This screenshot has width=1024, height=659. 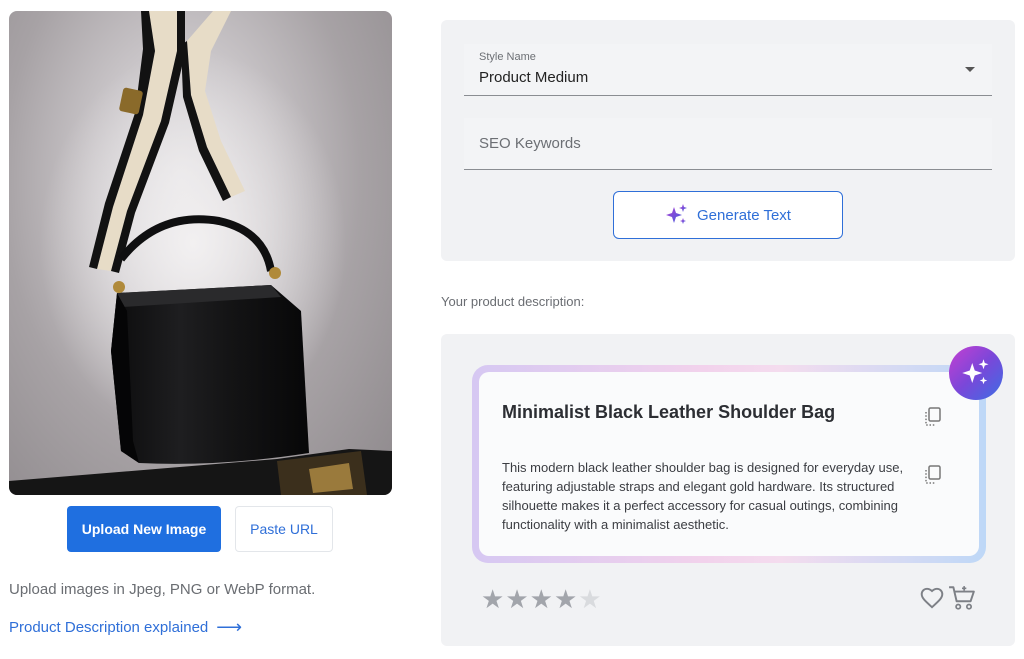 I want to click on ai-sparkles-badge, so click(x=976, y=373).